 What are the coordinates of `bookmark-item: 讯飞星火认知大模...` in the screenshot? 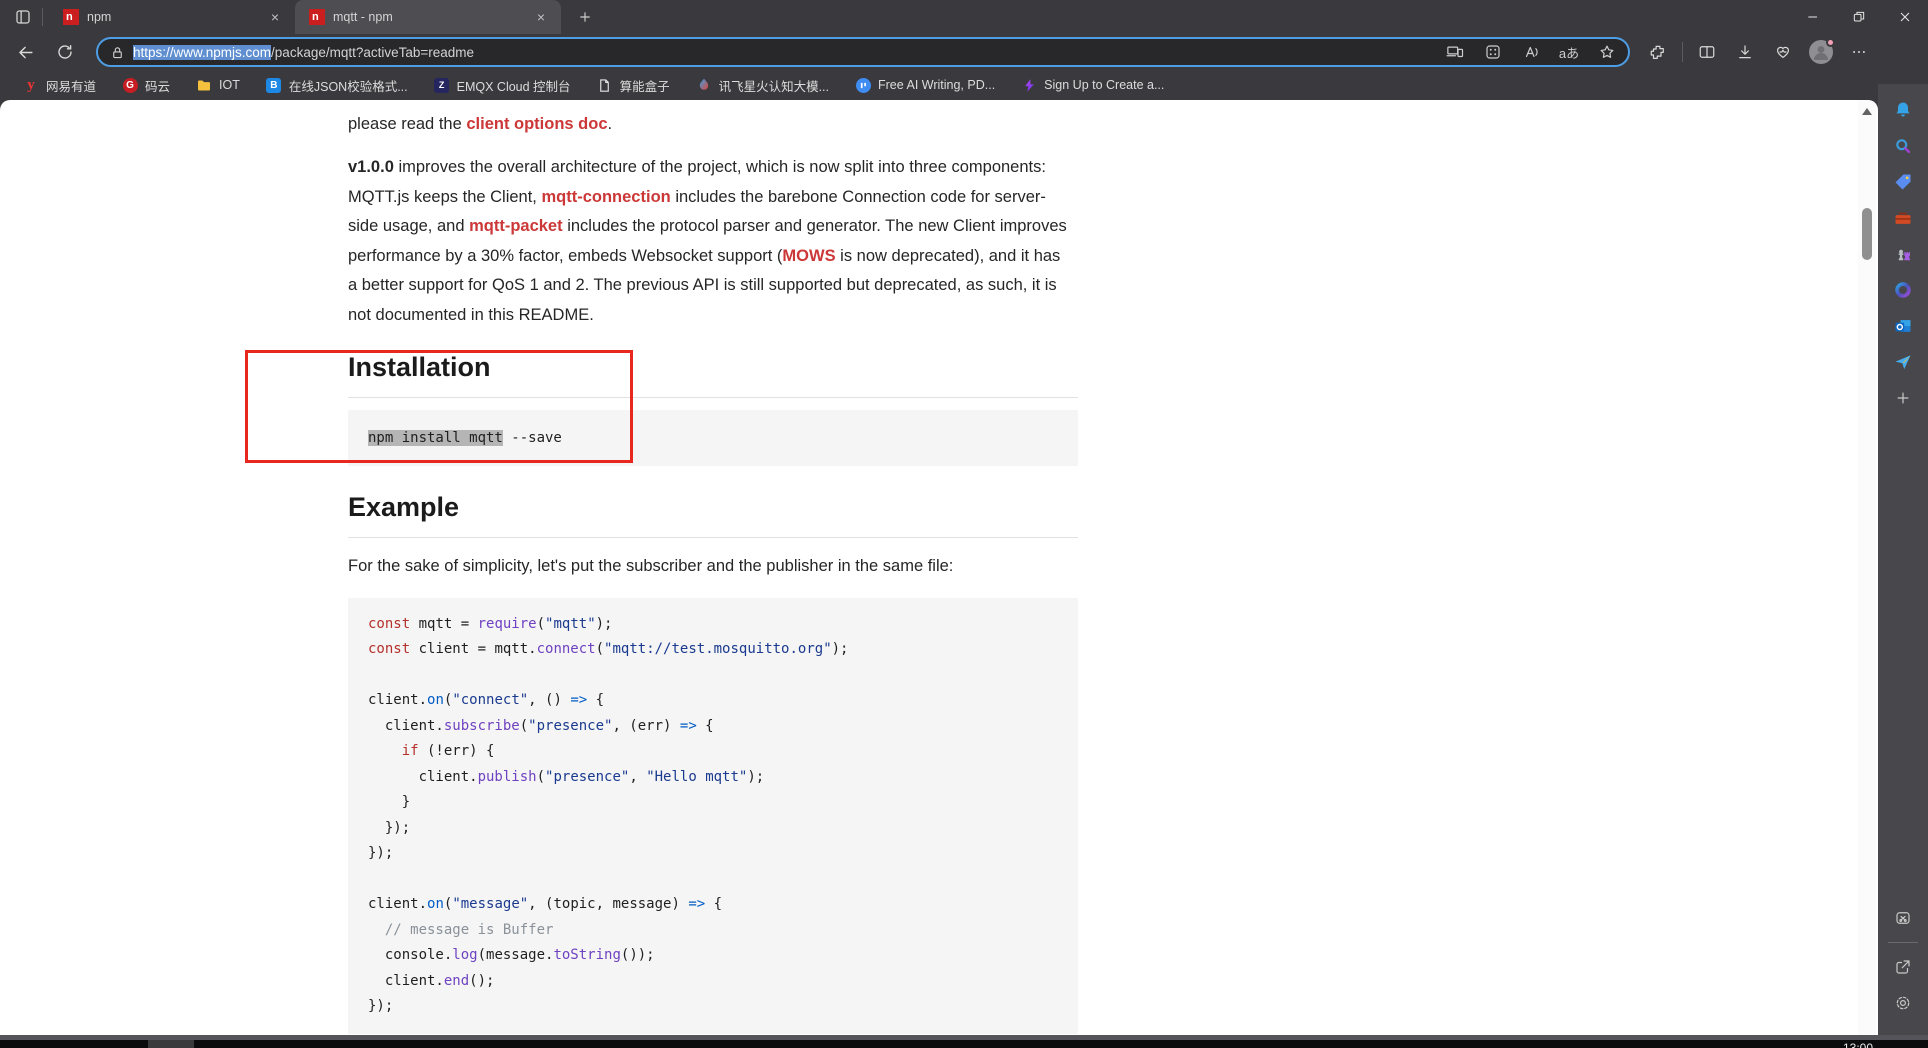 It's located at (762, 85).